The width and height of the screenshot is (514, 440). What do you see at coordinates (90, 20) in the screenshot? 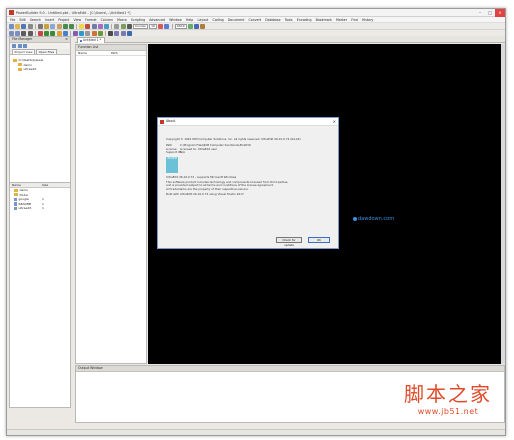
I see `menu-item: Format` at bounding box center [90, 20].